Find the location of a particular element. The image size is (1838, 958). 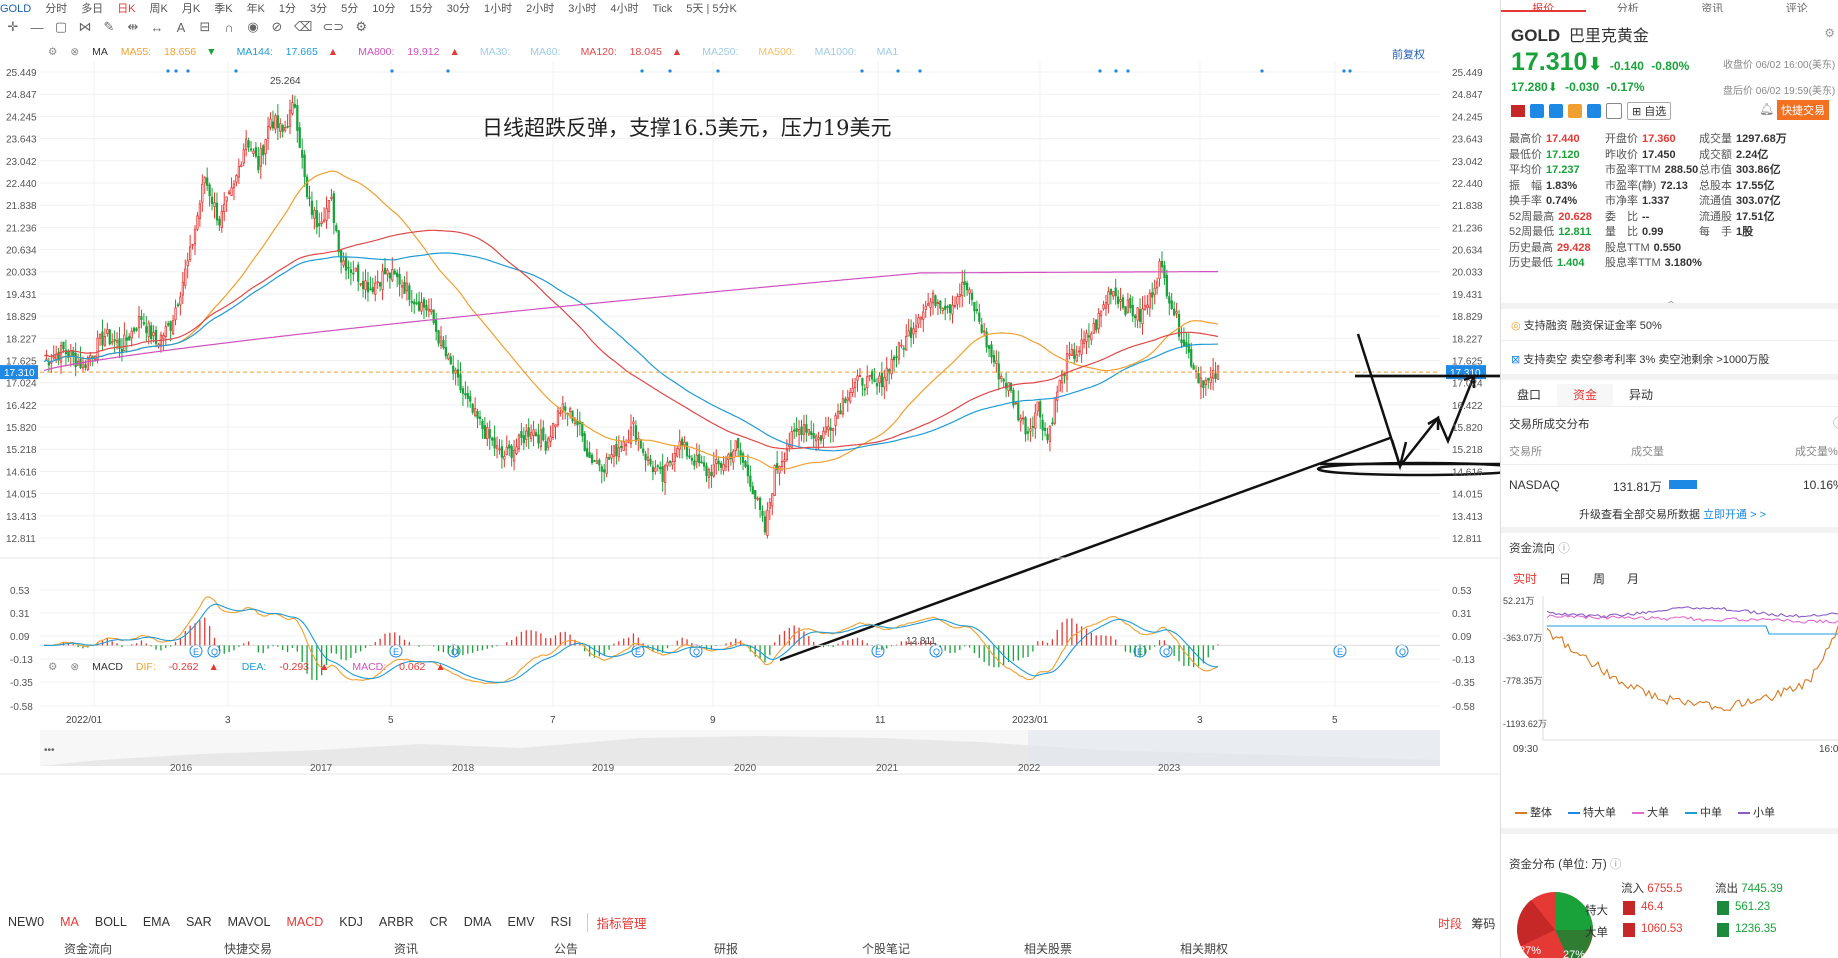

quote-tab: 资讯 is located at coordinates (1712, 6).